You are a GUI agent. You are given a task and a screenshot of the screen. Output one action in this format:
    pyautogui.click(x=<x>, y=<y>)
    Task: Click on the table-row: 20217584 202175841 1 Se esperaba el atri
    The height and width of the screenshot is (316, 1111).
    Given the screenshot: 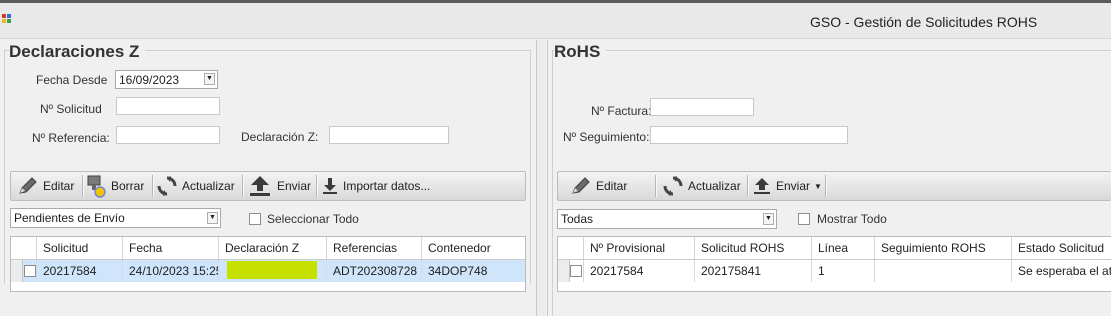 What is the action you would take?
    pyautogui.click(x=834, y=271)
    